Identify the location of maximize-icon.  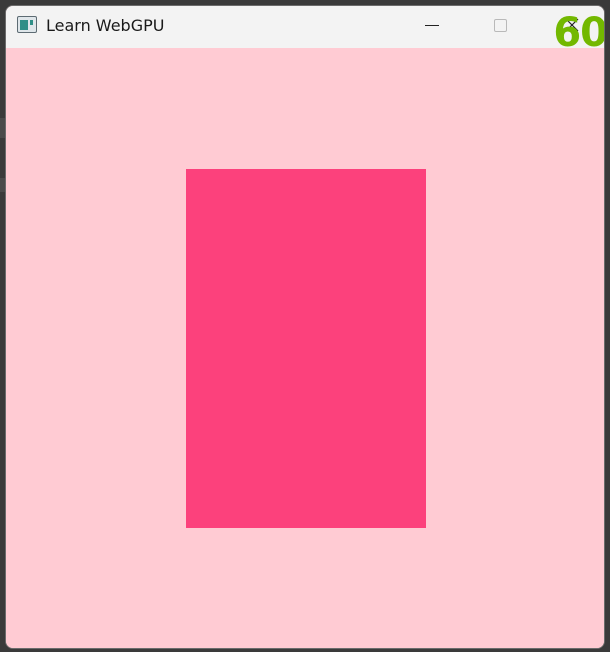
(500, 25).